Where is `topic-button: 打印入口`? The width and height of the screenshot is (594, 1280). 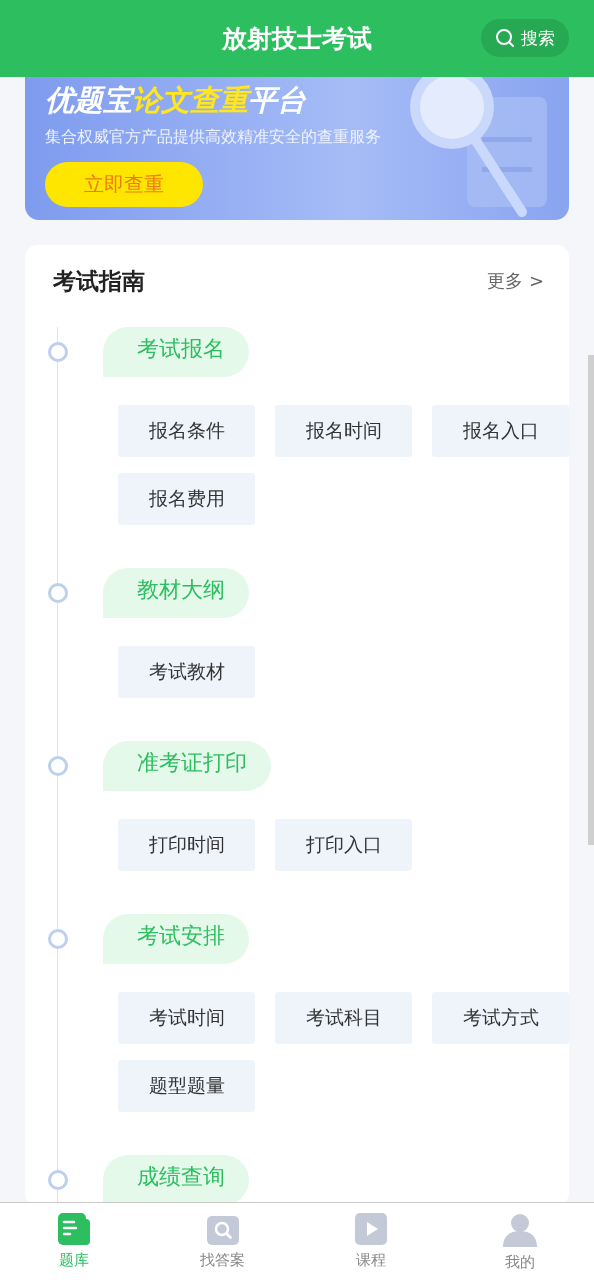
topic-button: 打印入口 is located at coordinates (343, 845).